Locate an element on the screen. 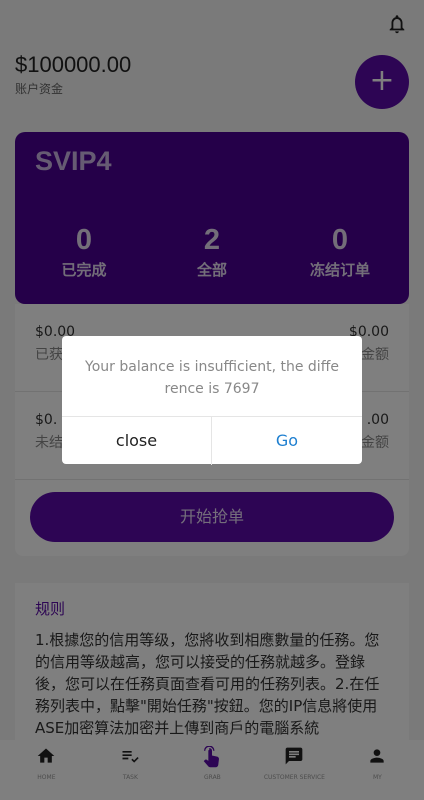 This screenshot has width=424, height=800. close-button: close is located at coordinates (137, 441).